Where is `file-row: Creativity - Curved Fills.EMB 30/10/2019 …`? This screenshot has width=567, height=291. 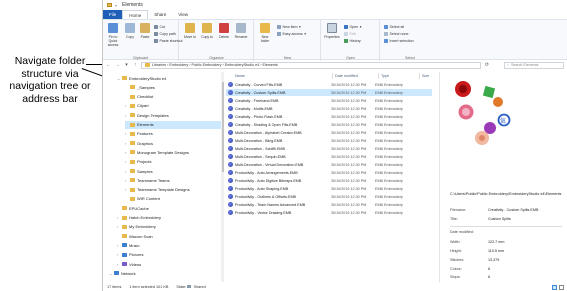
file-row: Creativity - Curved Fills.EMB 30/10/2019 … is located at coordinates (329, 84).